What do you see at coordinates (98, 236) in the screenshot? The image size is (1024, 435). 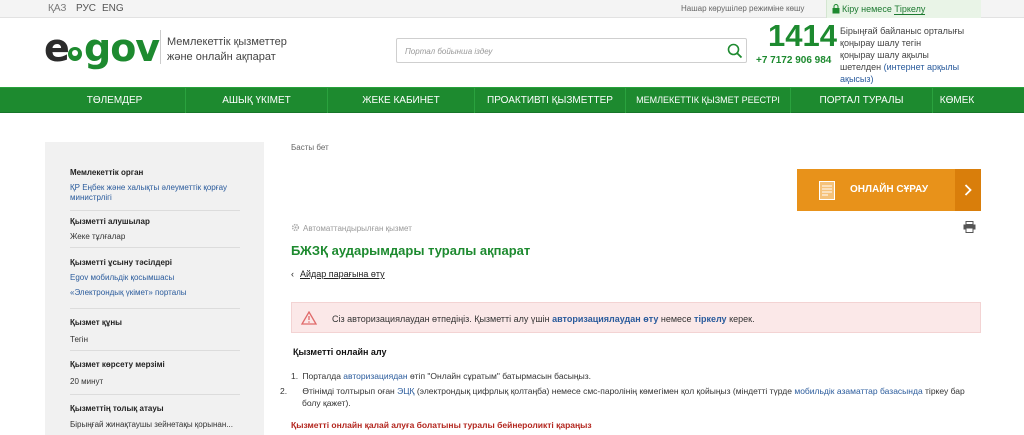 I see `sidebar-recipients-value: Жеке тұлғалар` at bounding box center [98, 236].